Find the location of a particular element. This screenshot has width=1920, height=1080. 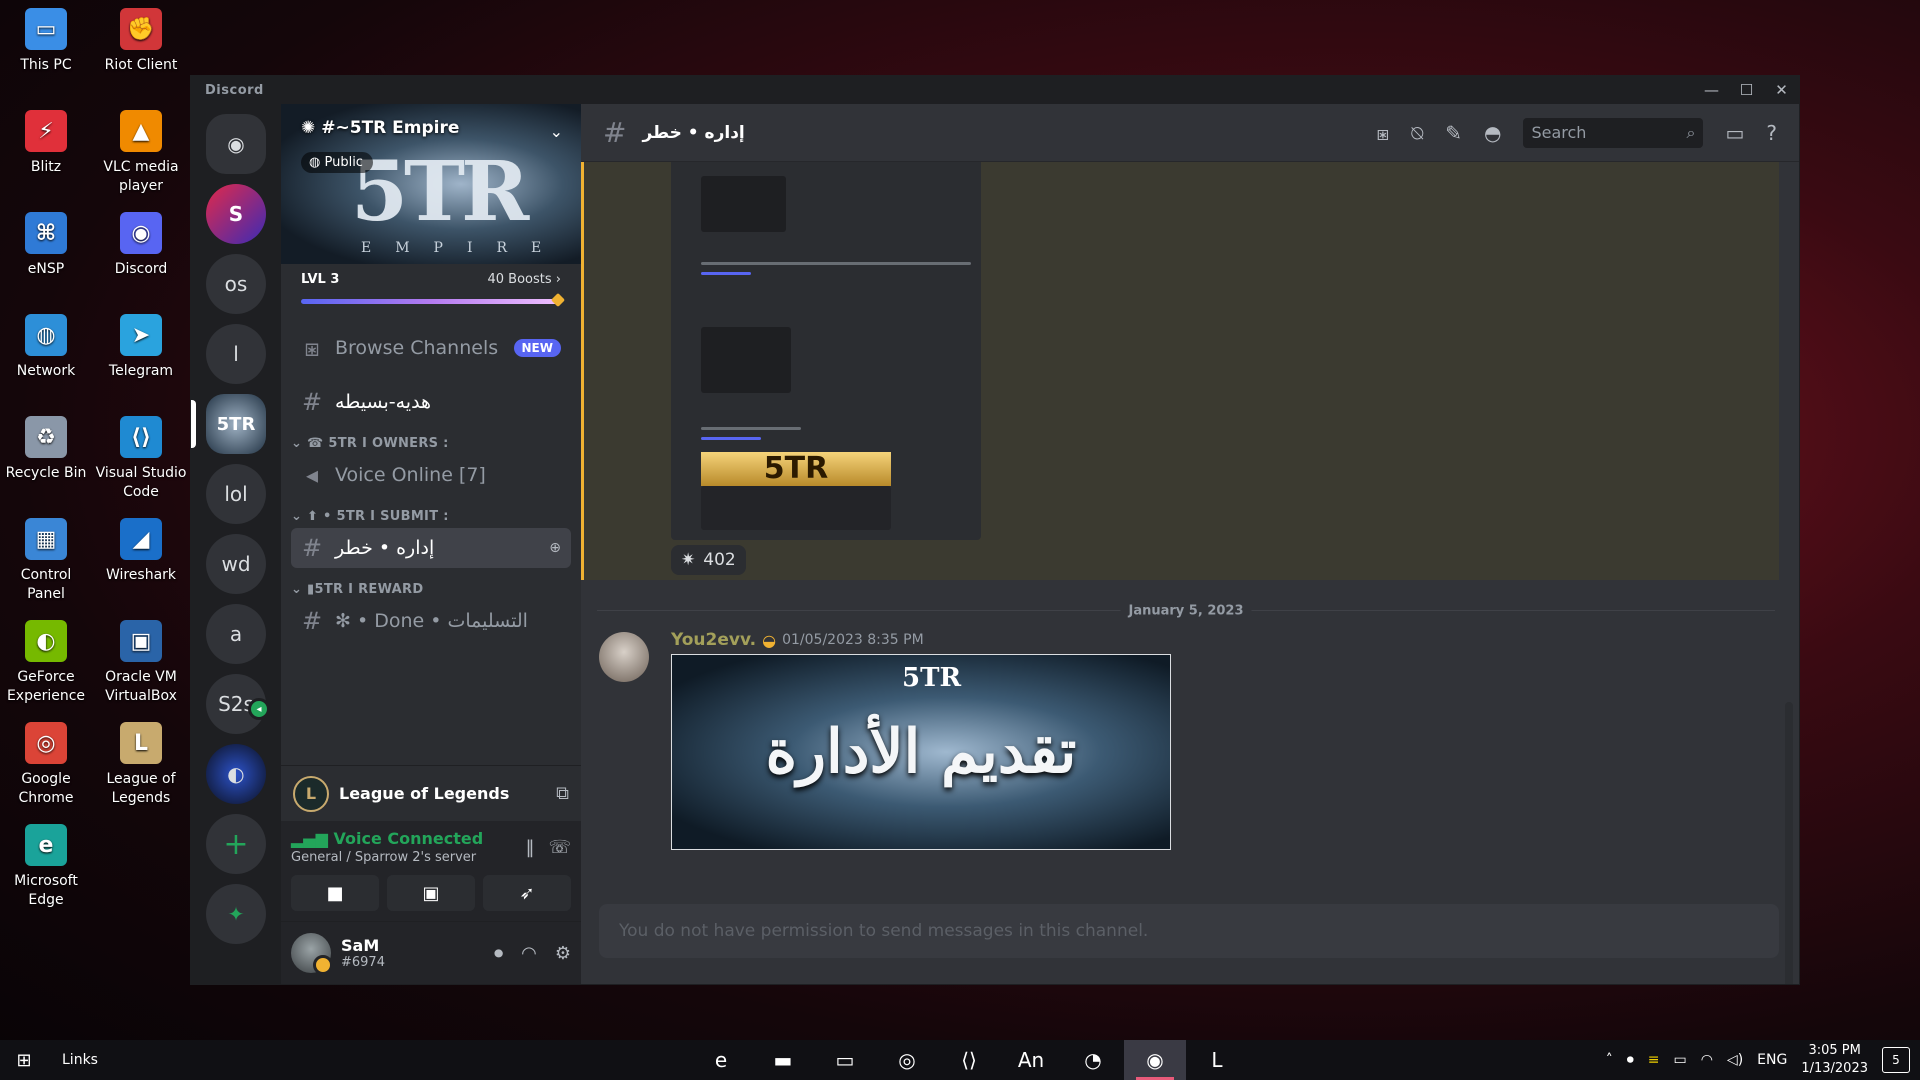

activity-button: ➶ is located at coordinates (527, 893).